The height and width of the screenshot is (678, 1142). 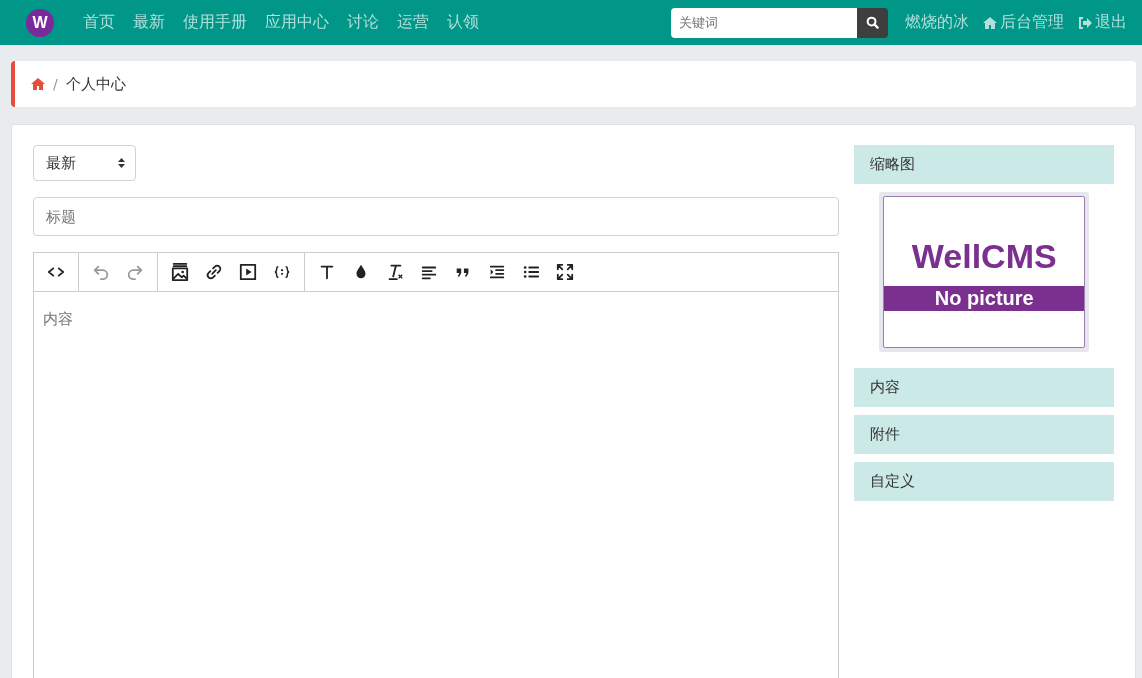 What do you see at coordinates (363, 22) in the screenshot?
I see `nav-link: 讨论` at bounding box center [363, 22].